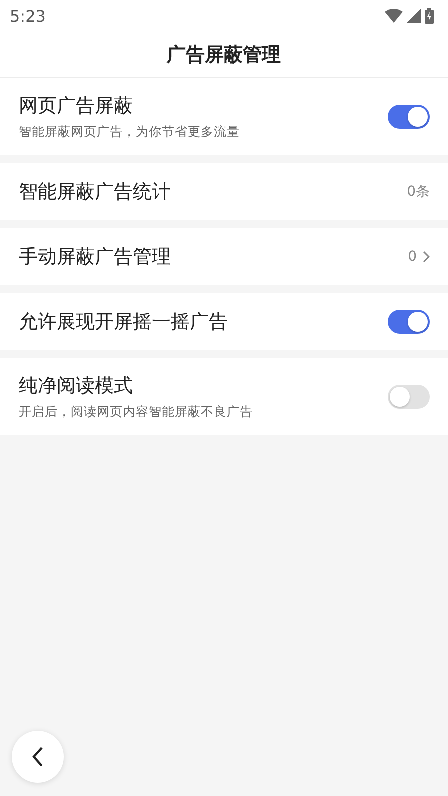 The height and width of the screenshot is (796, 448). What do you see at coordinates (429, 16) in the screenshot?
I see `battery-icon` at bounding box center [429, 16].